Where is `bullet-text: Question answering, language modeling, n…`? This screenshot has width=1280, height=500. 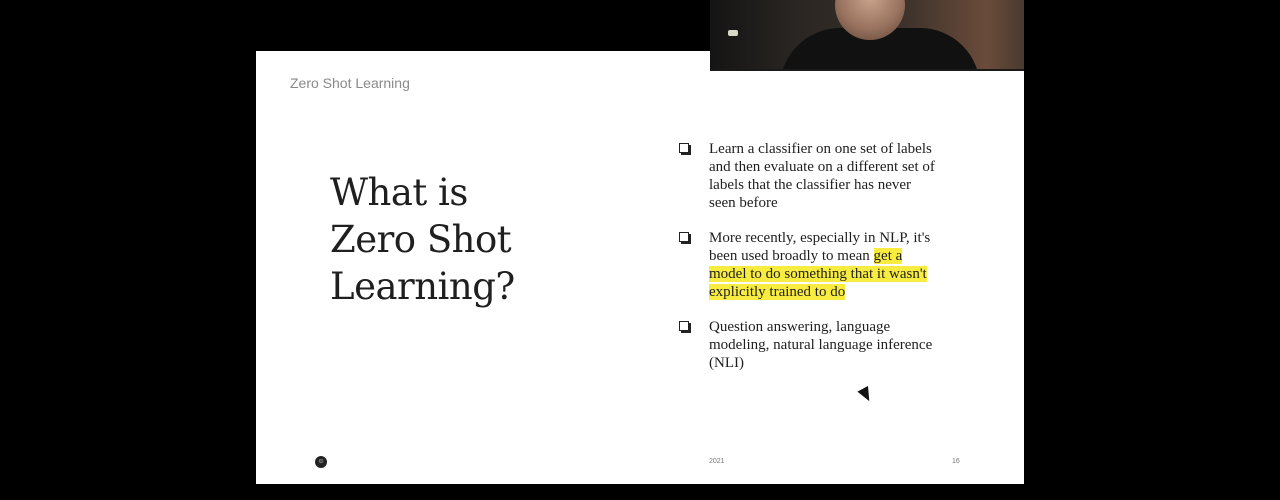
bullet-text: Question answering, language modeling, n… is located at coordinates (821, 345).